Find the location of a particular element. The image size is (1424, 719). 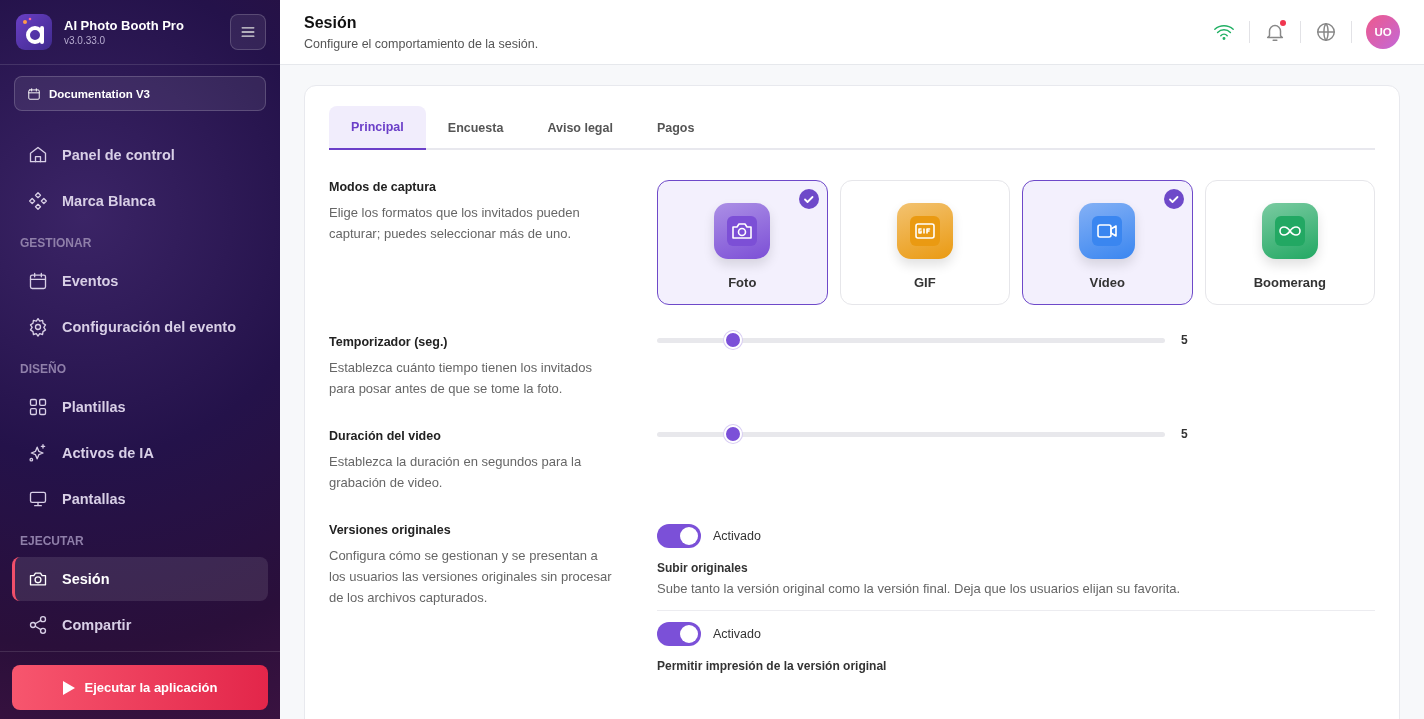

run-app-button: Ejecutar la aplicación is located at coordinates (140, 687).